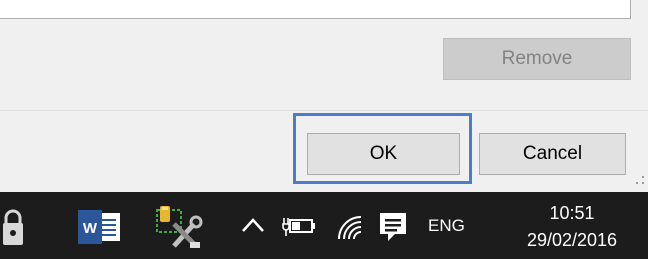 The image size is (648, 259). Describe the element at coordinates (393, 227) in the screenshot. I see `notification-icon` at that location.